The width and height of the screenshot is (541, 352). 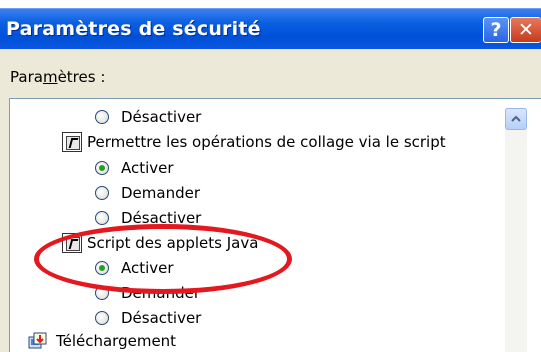 I want to click on group-label: Téléchargement, so click(x=116, y=341).